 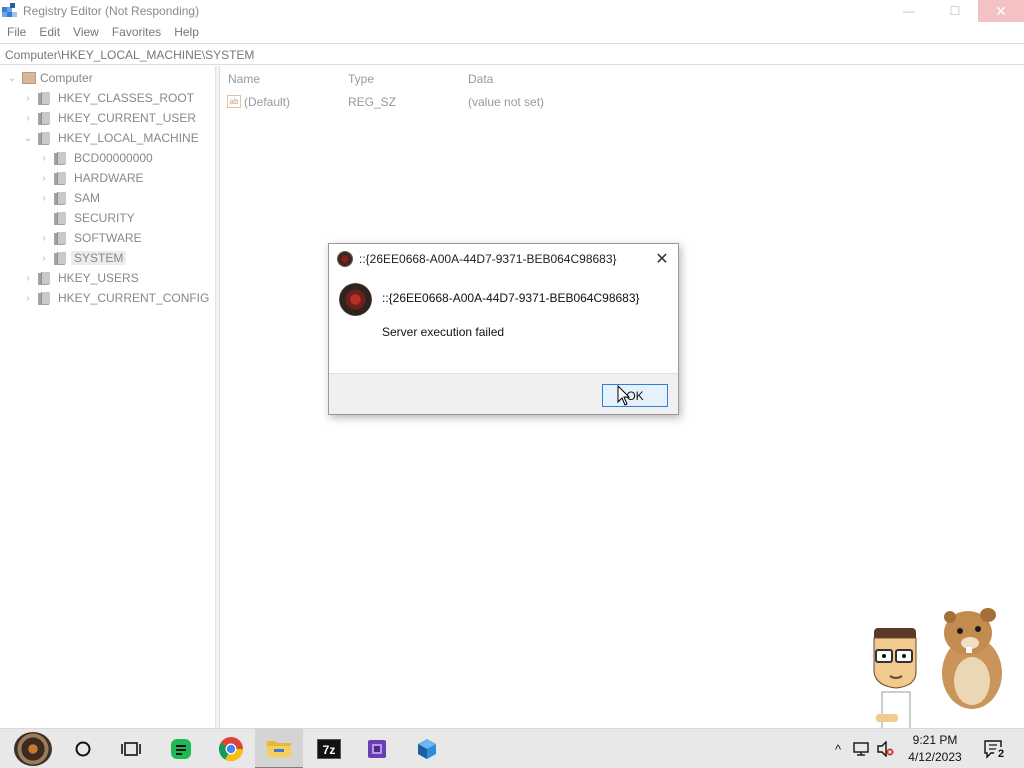 I want to click on taskbar-cpu-app, so click(x=377, y=748).